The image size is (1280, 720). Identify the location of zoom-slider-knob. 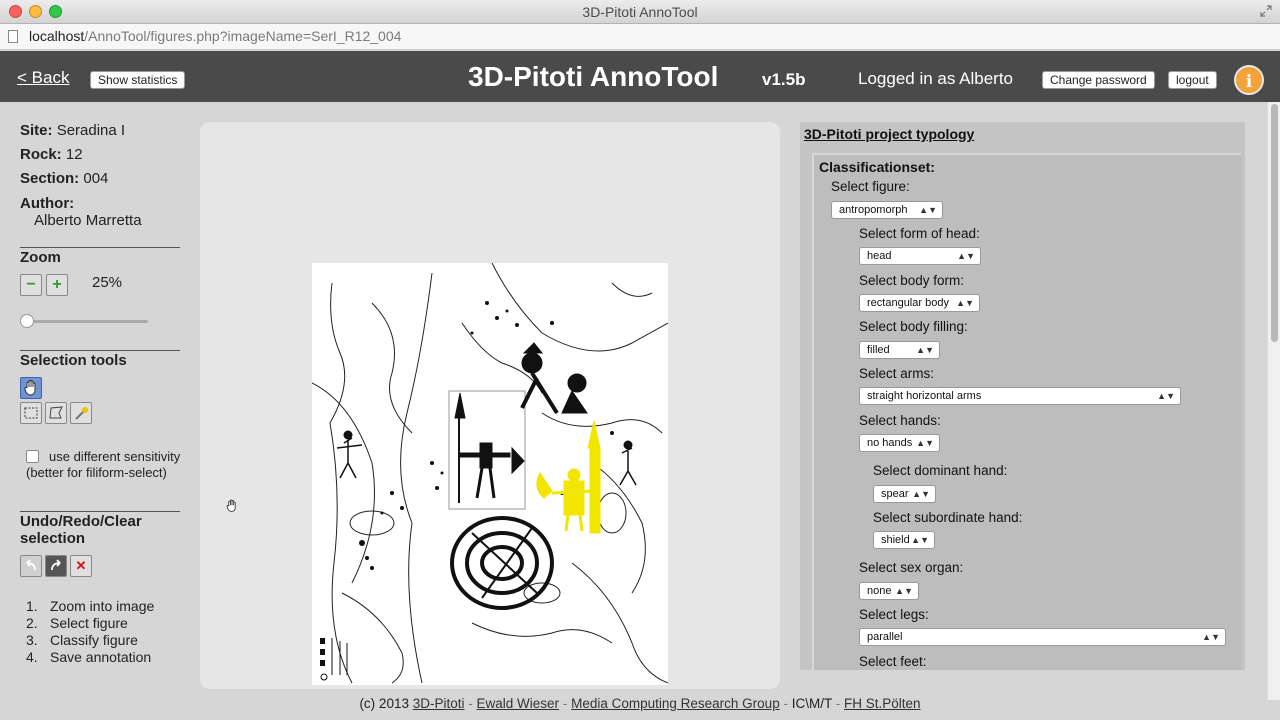
(27, 321).